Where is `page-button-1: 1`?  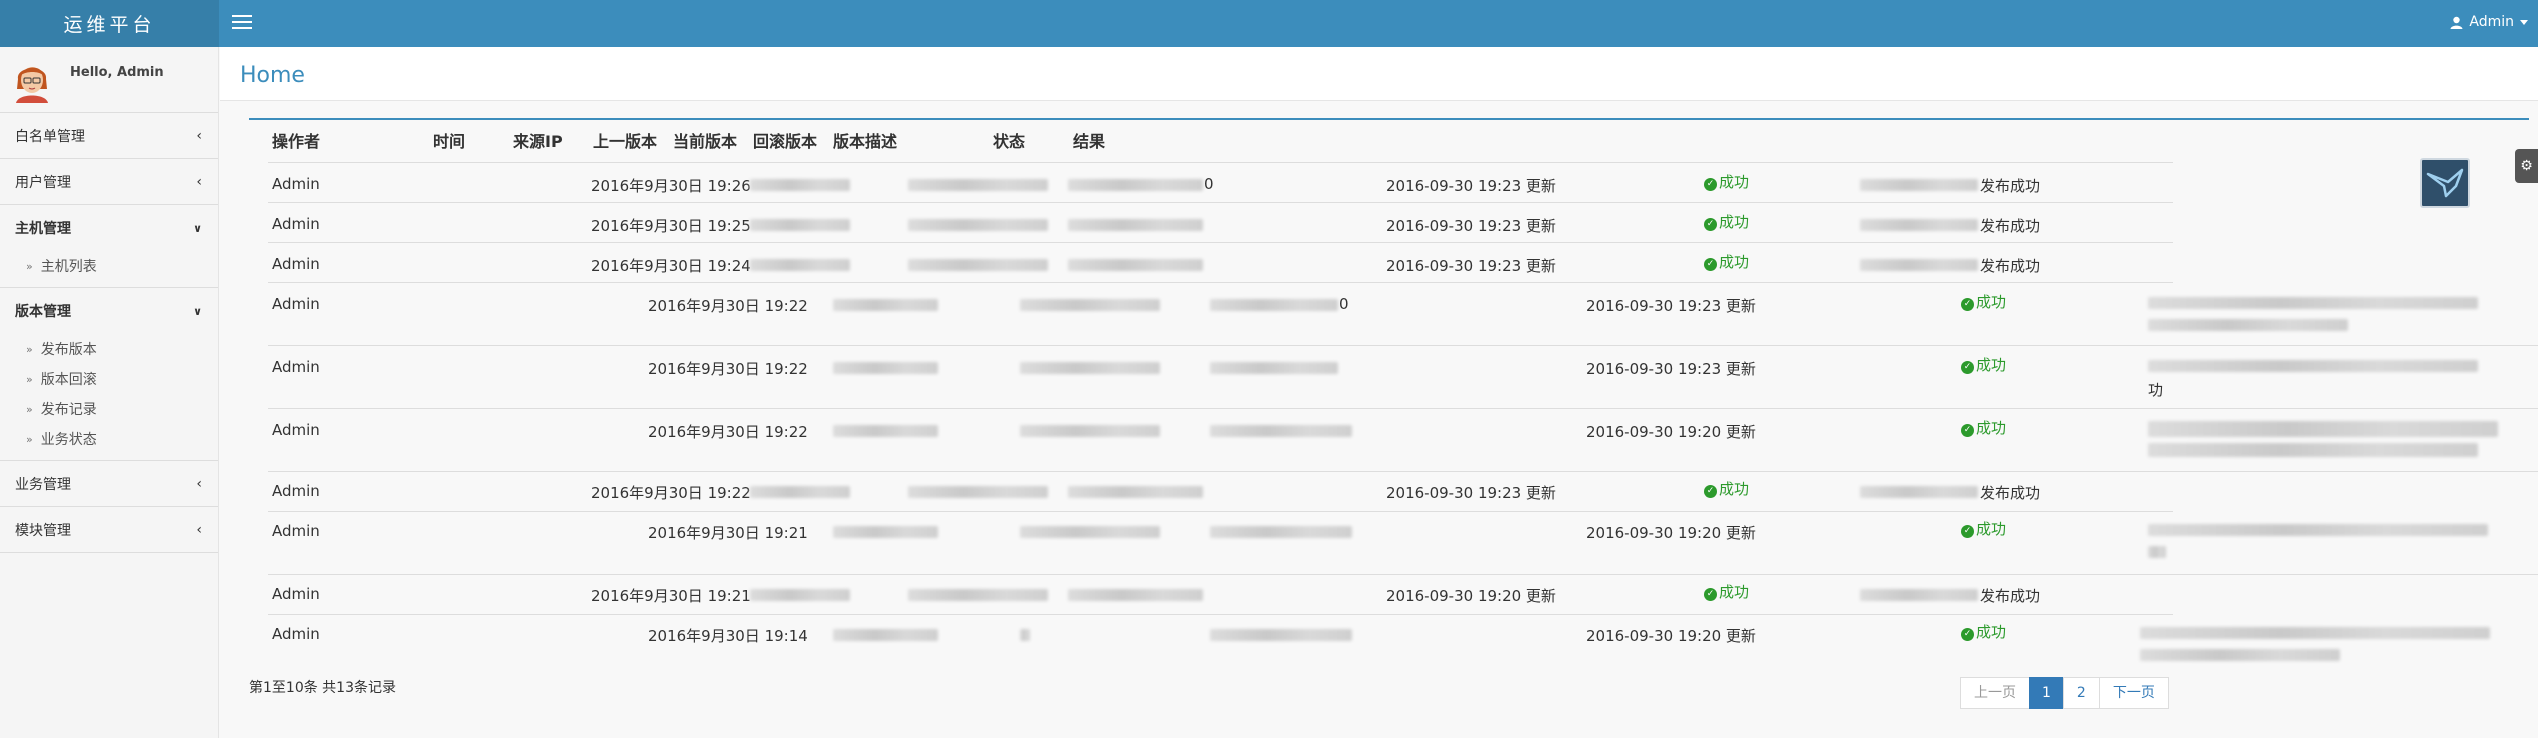
page-button-1: 1 is located at coordinates (2046, 693).